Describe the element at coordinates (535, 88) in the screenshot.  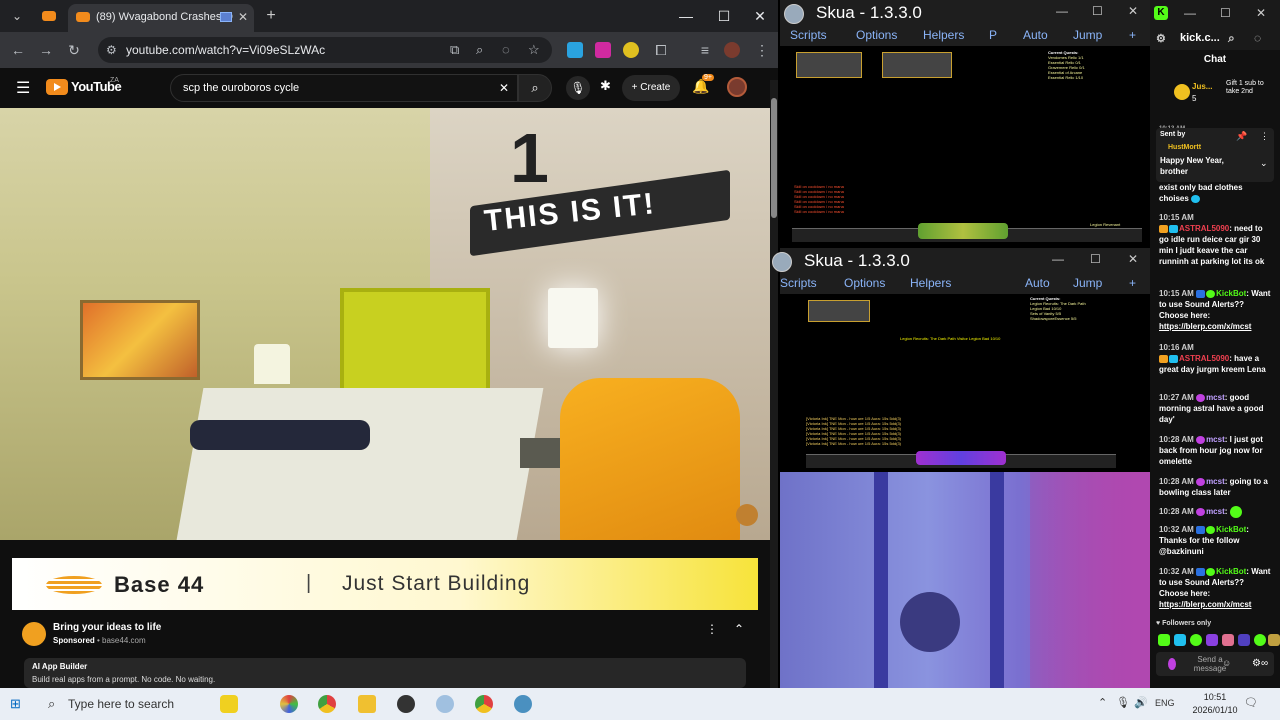
I see `search-button: ⌕` at that location.